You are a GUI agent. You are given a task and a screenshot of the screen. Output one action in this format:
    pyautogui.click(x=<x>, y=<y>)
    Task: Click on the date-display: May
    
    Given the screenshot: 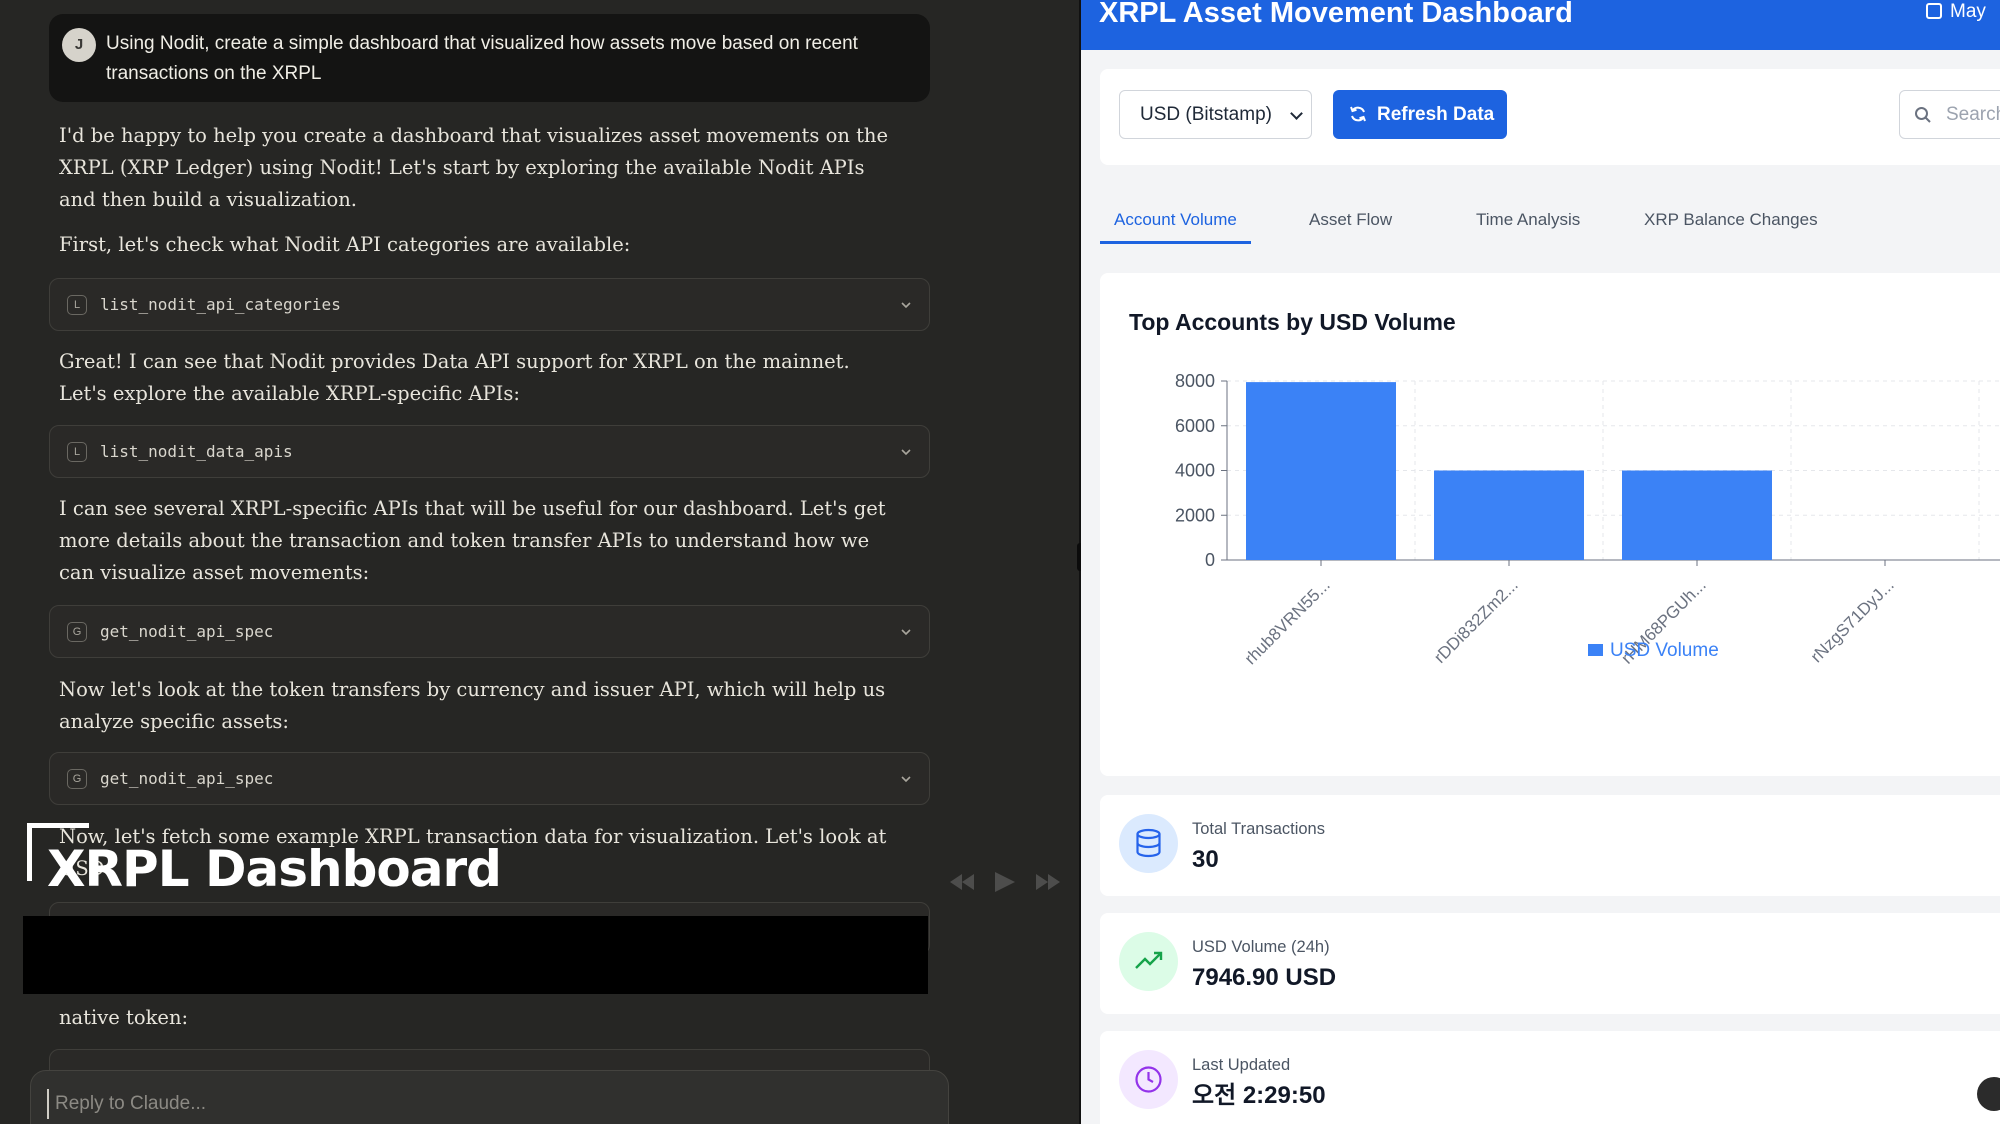 What is the action you would take?
    pyautogui.click(x=1956, y=12)
    